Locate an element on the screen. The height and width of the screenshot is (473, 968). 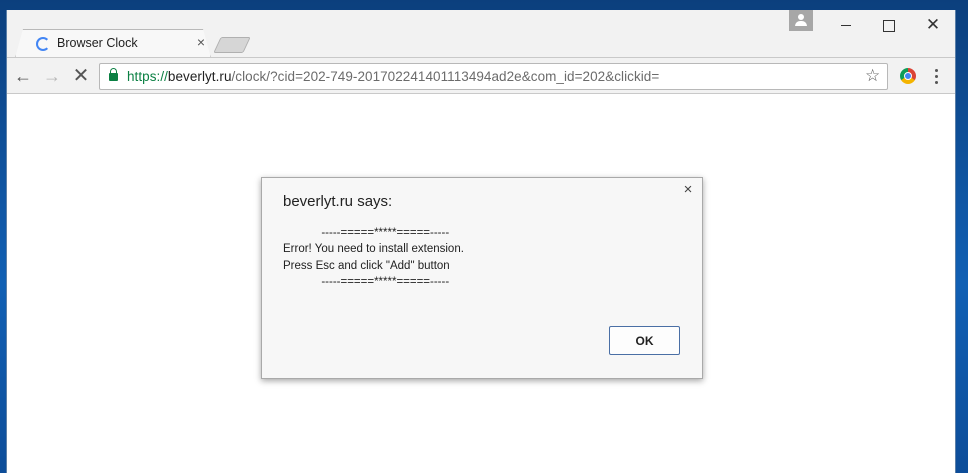
loading-spinner-icon is located at coordinates (43, 44).